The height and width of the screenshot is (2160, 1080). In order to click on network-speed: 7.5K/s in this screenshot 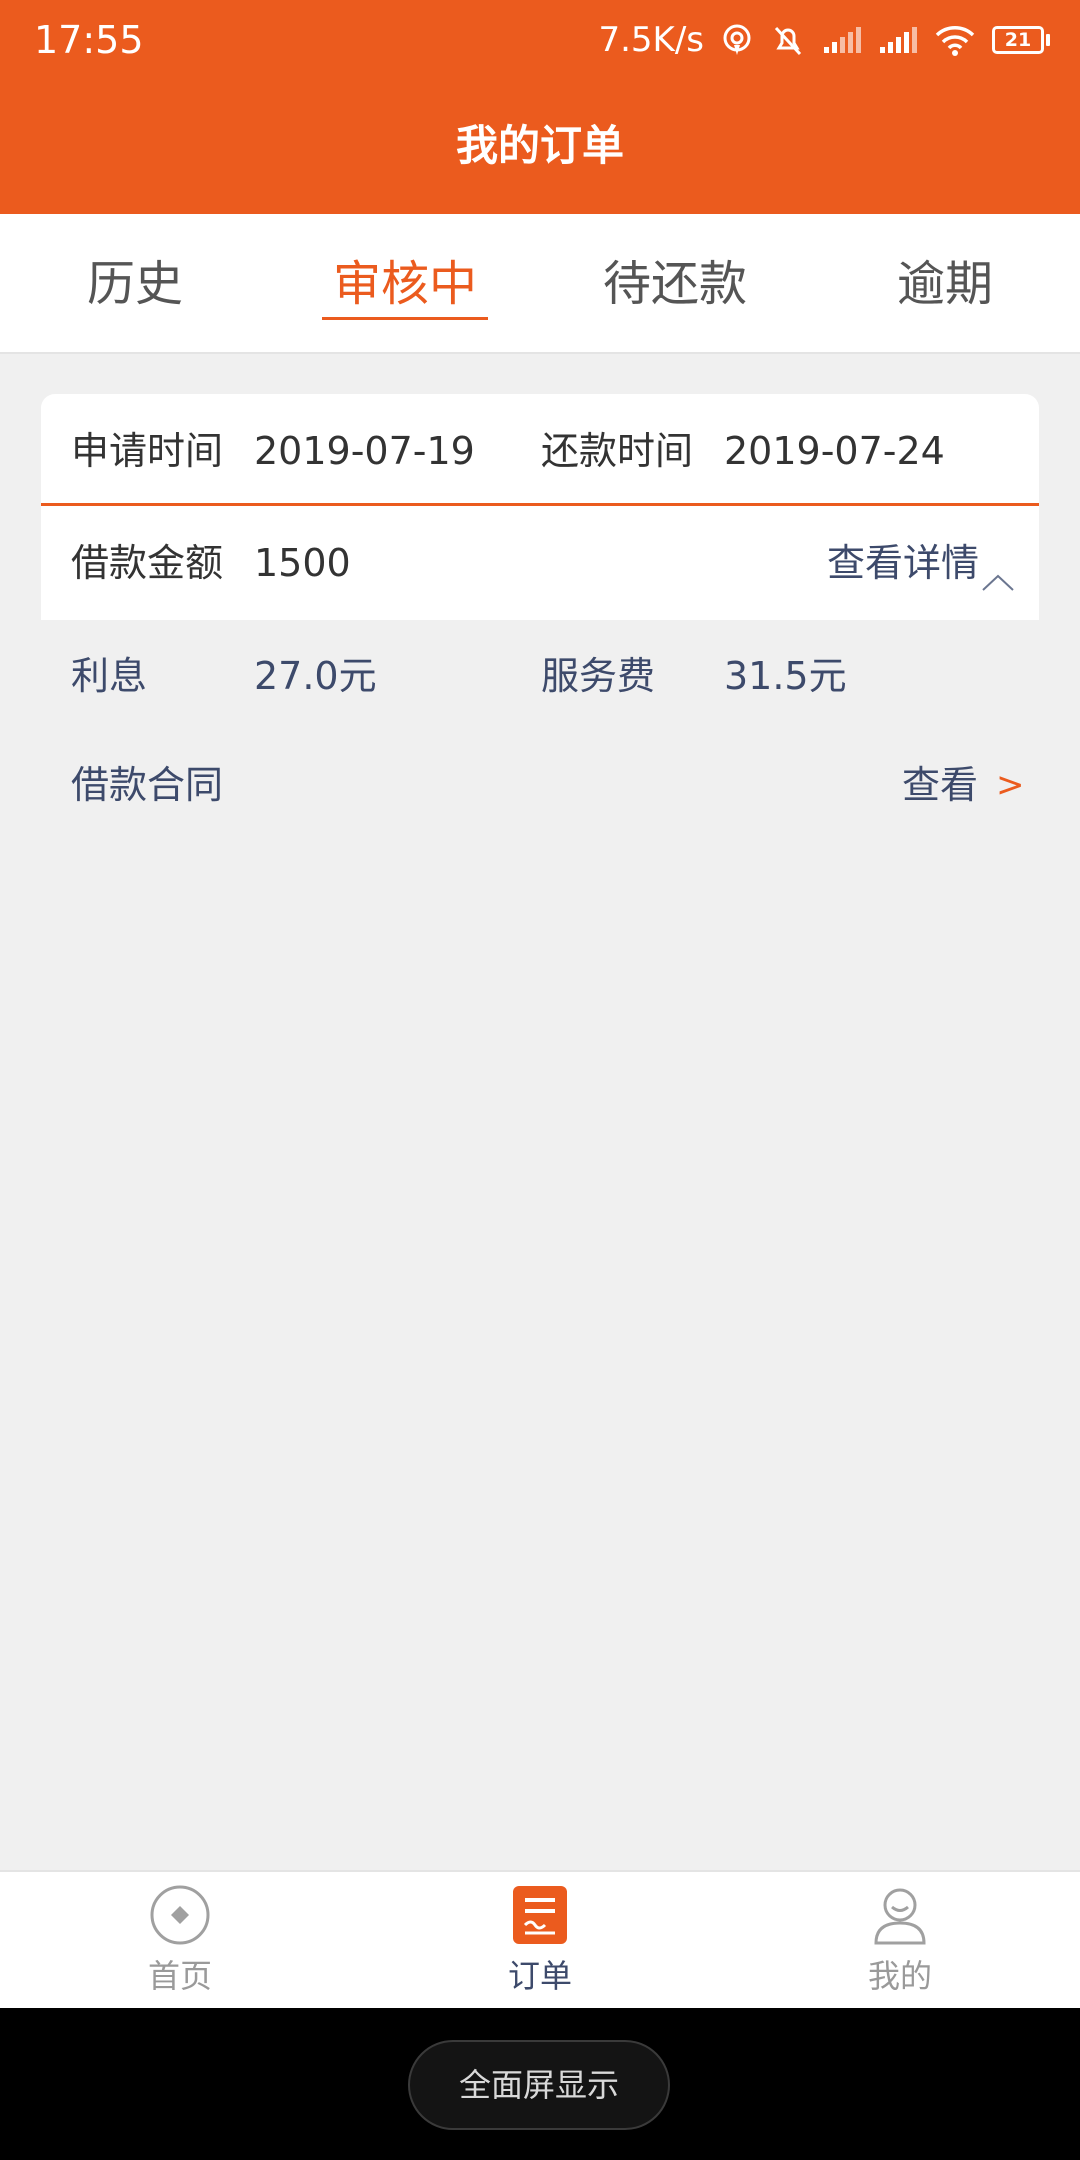, I will do `click(651, 40)`.